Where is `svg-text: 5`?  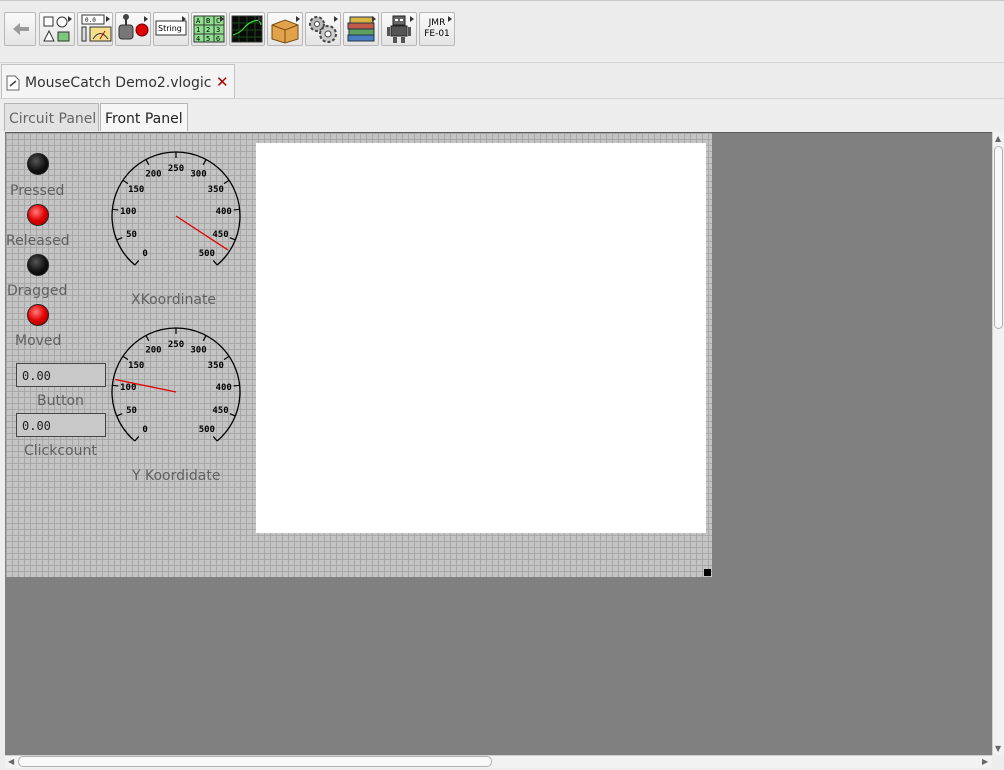
svg-text: 5 is located at coordinates (208, 39).